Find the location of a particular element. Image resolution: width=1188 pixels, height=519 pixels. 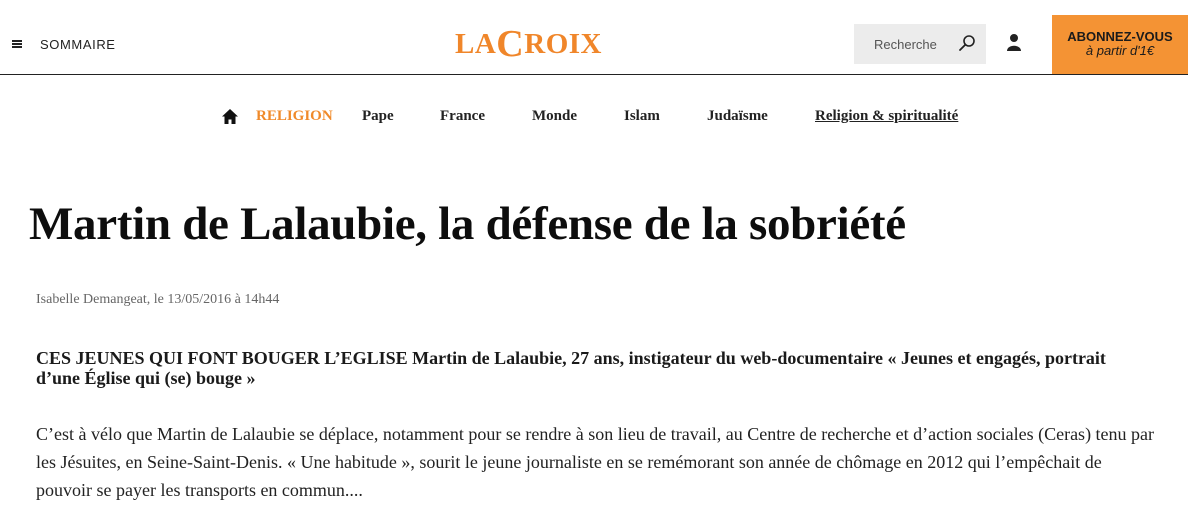

nav-item-islam: Islam is located at coordinates (642, 116).